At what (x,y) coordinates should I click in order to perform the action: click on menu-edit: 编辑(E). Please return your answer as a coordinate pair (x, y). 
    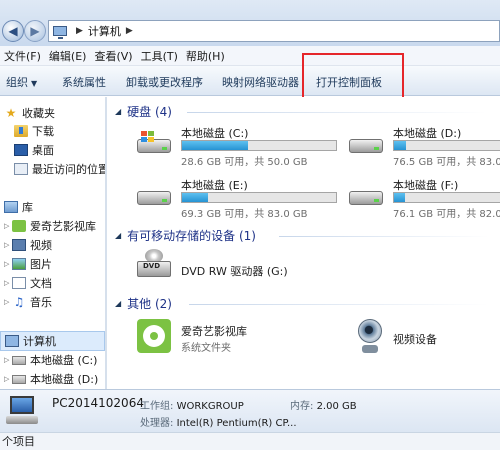
    Looking at the image, I should click on (68, 56).